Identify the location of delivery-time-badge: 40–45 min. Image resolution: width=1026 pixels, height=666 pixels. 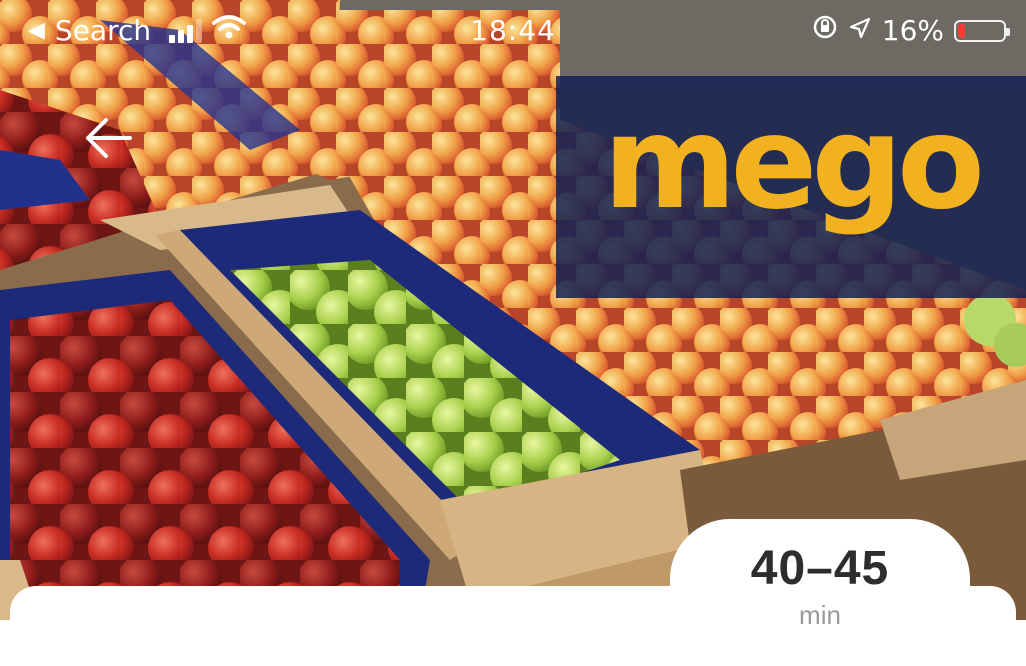
(820, 589).